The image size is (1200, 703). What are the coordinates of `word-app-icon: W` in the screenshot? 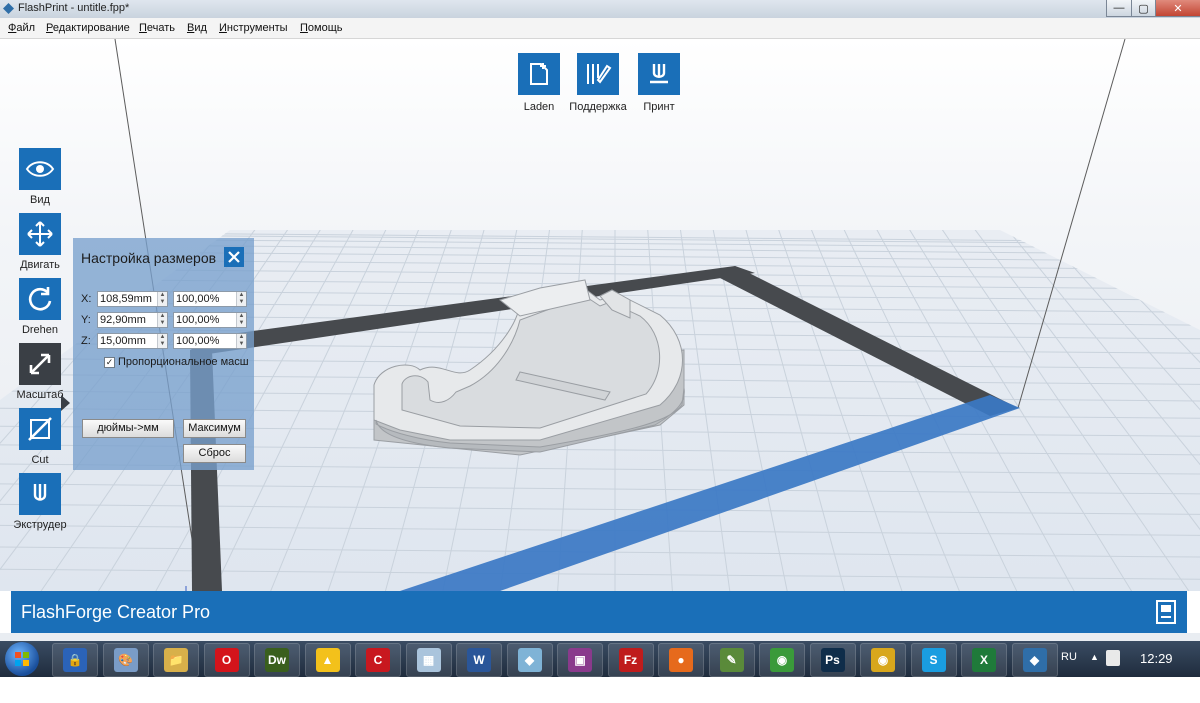 It's located at (479, 660).